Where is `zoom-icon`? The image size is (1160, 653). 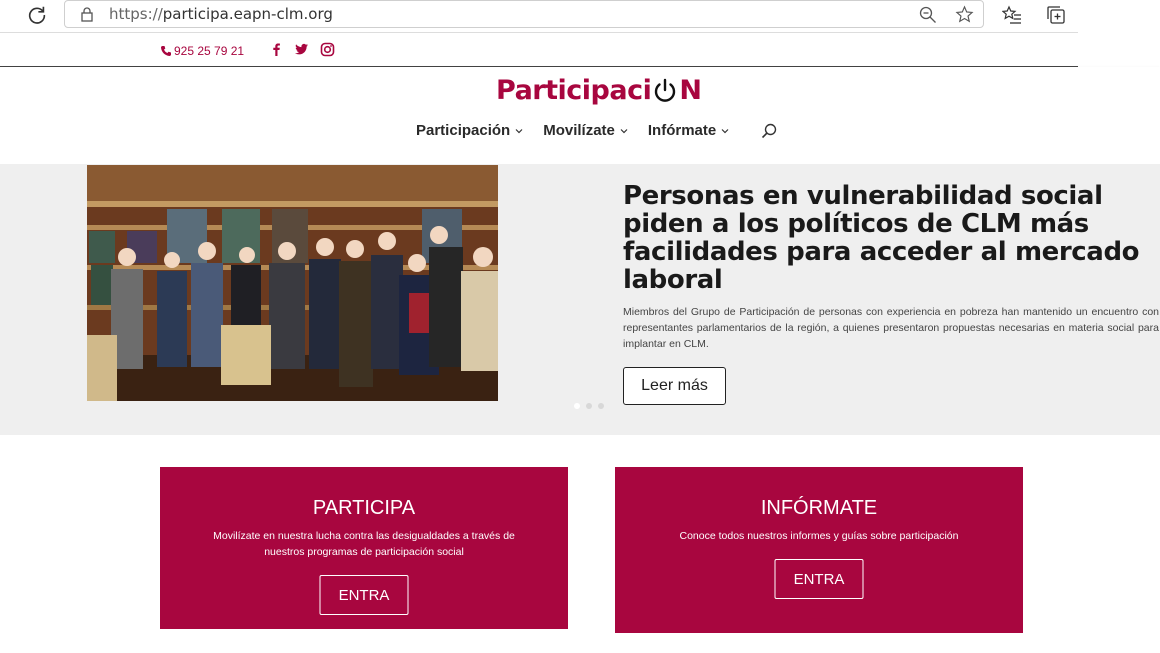 zoom-icon is located at coordinates (928, 15).